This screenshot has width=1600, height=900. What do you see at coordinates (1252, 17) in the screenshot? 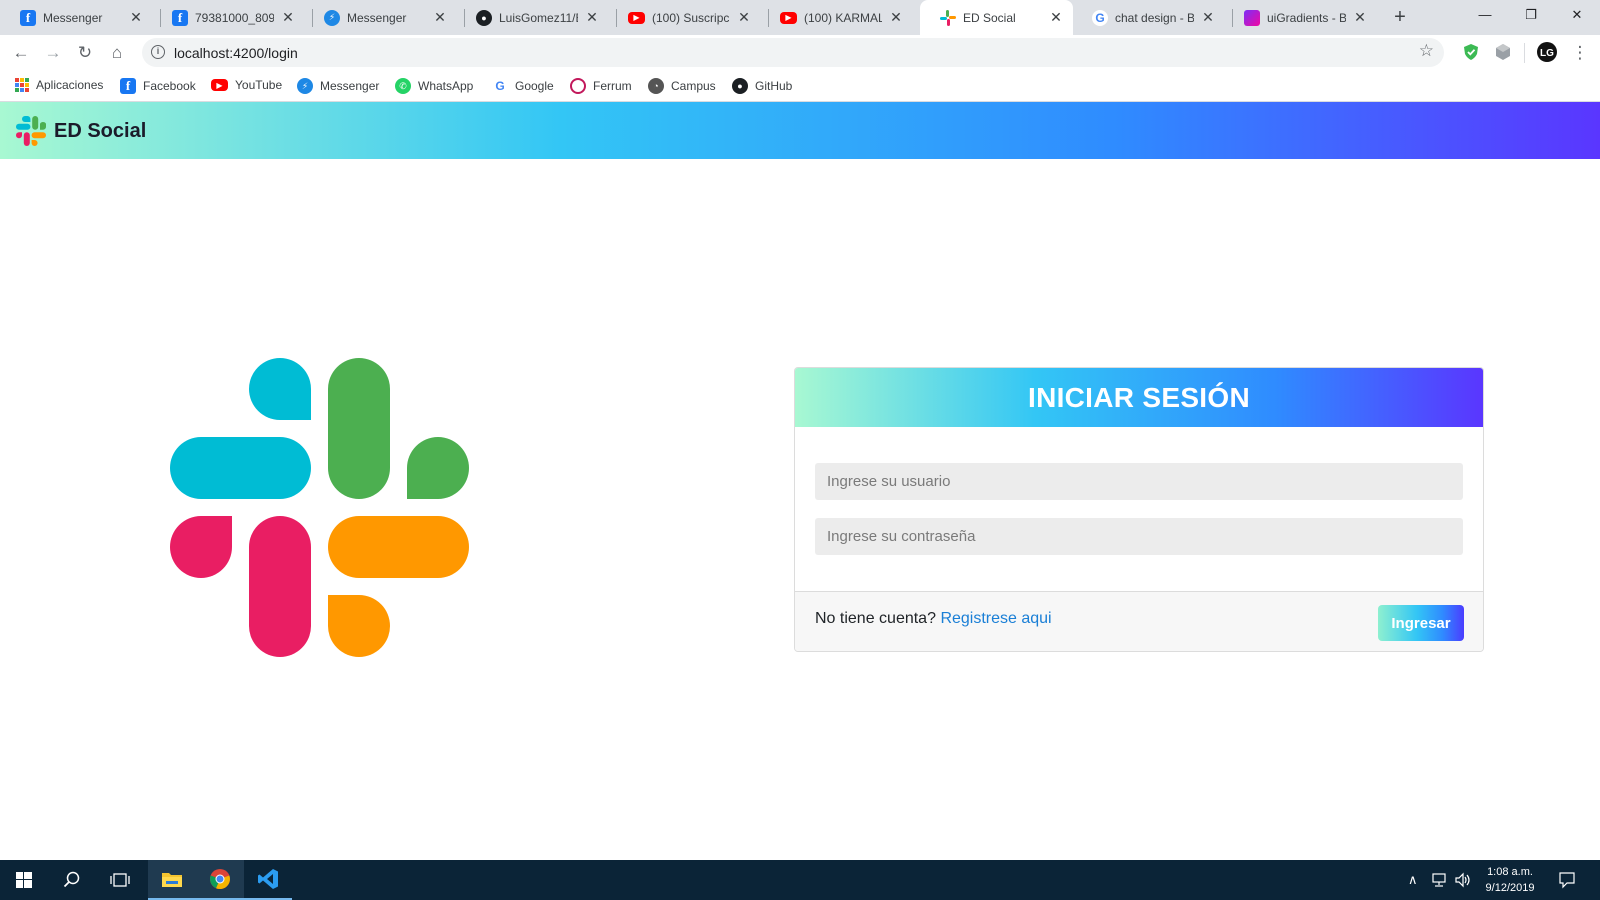
I see `uigradients-icon` at bounding box center [1252, 17].